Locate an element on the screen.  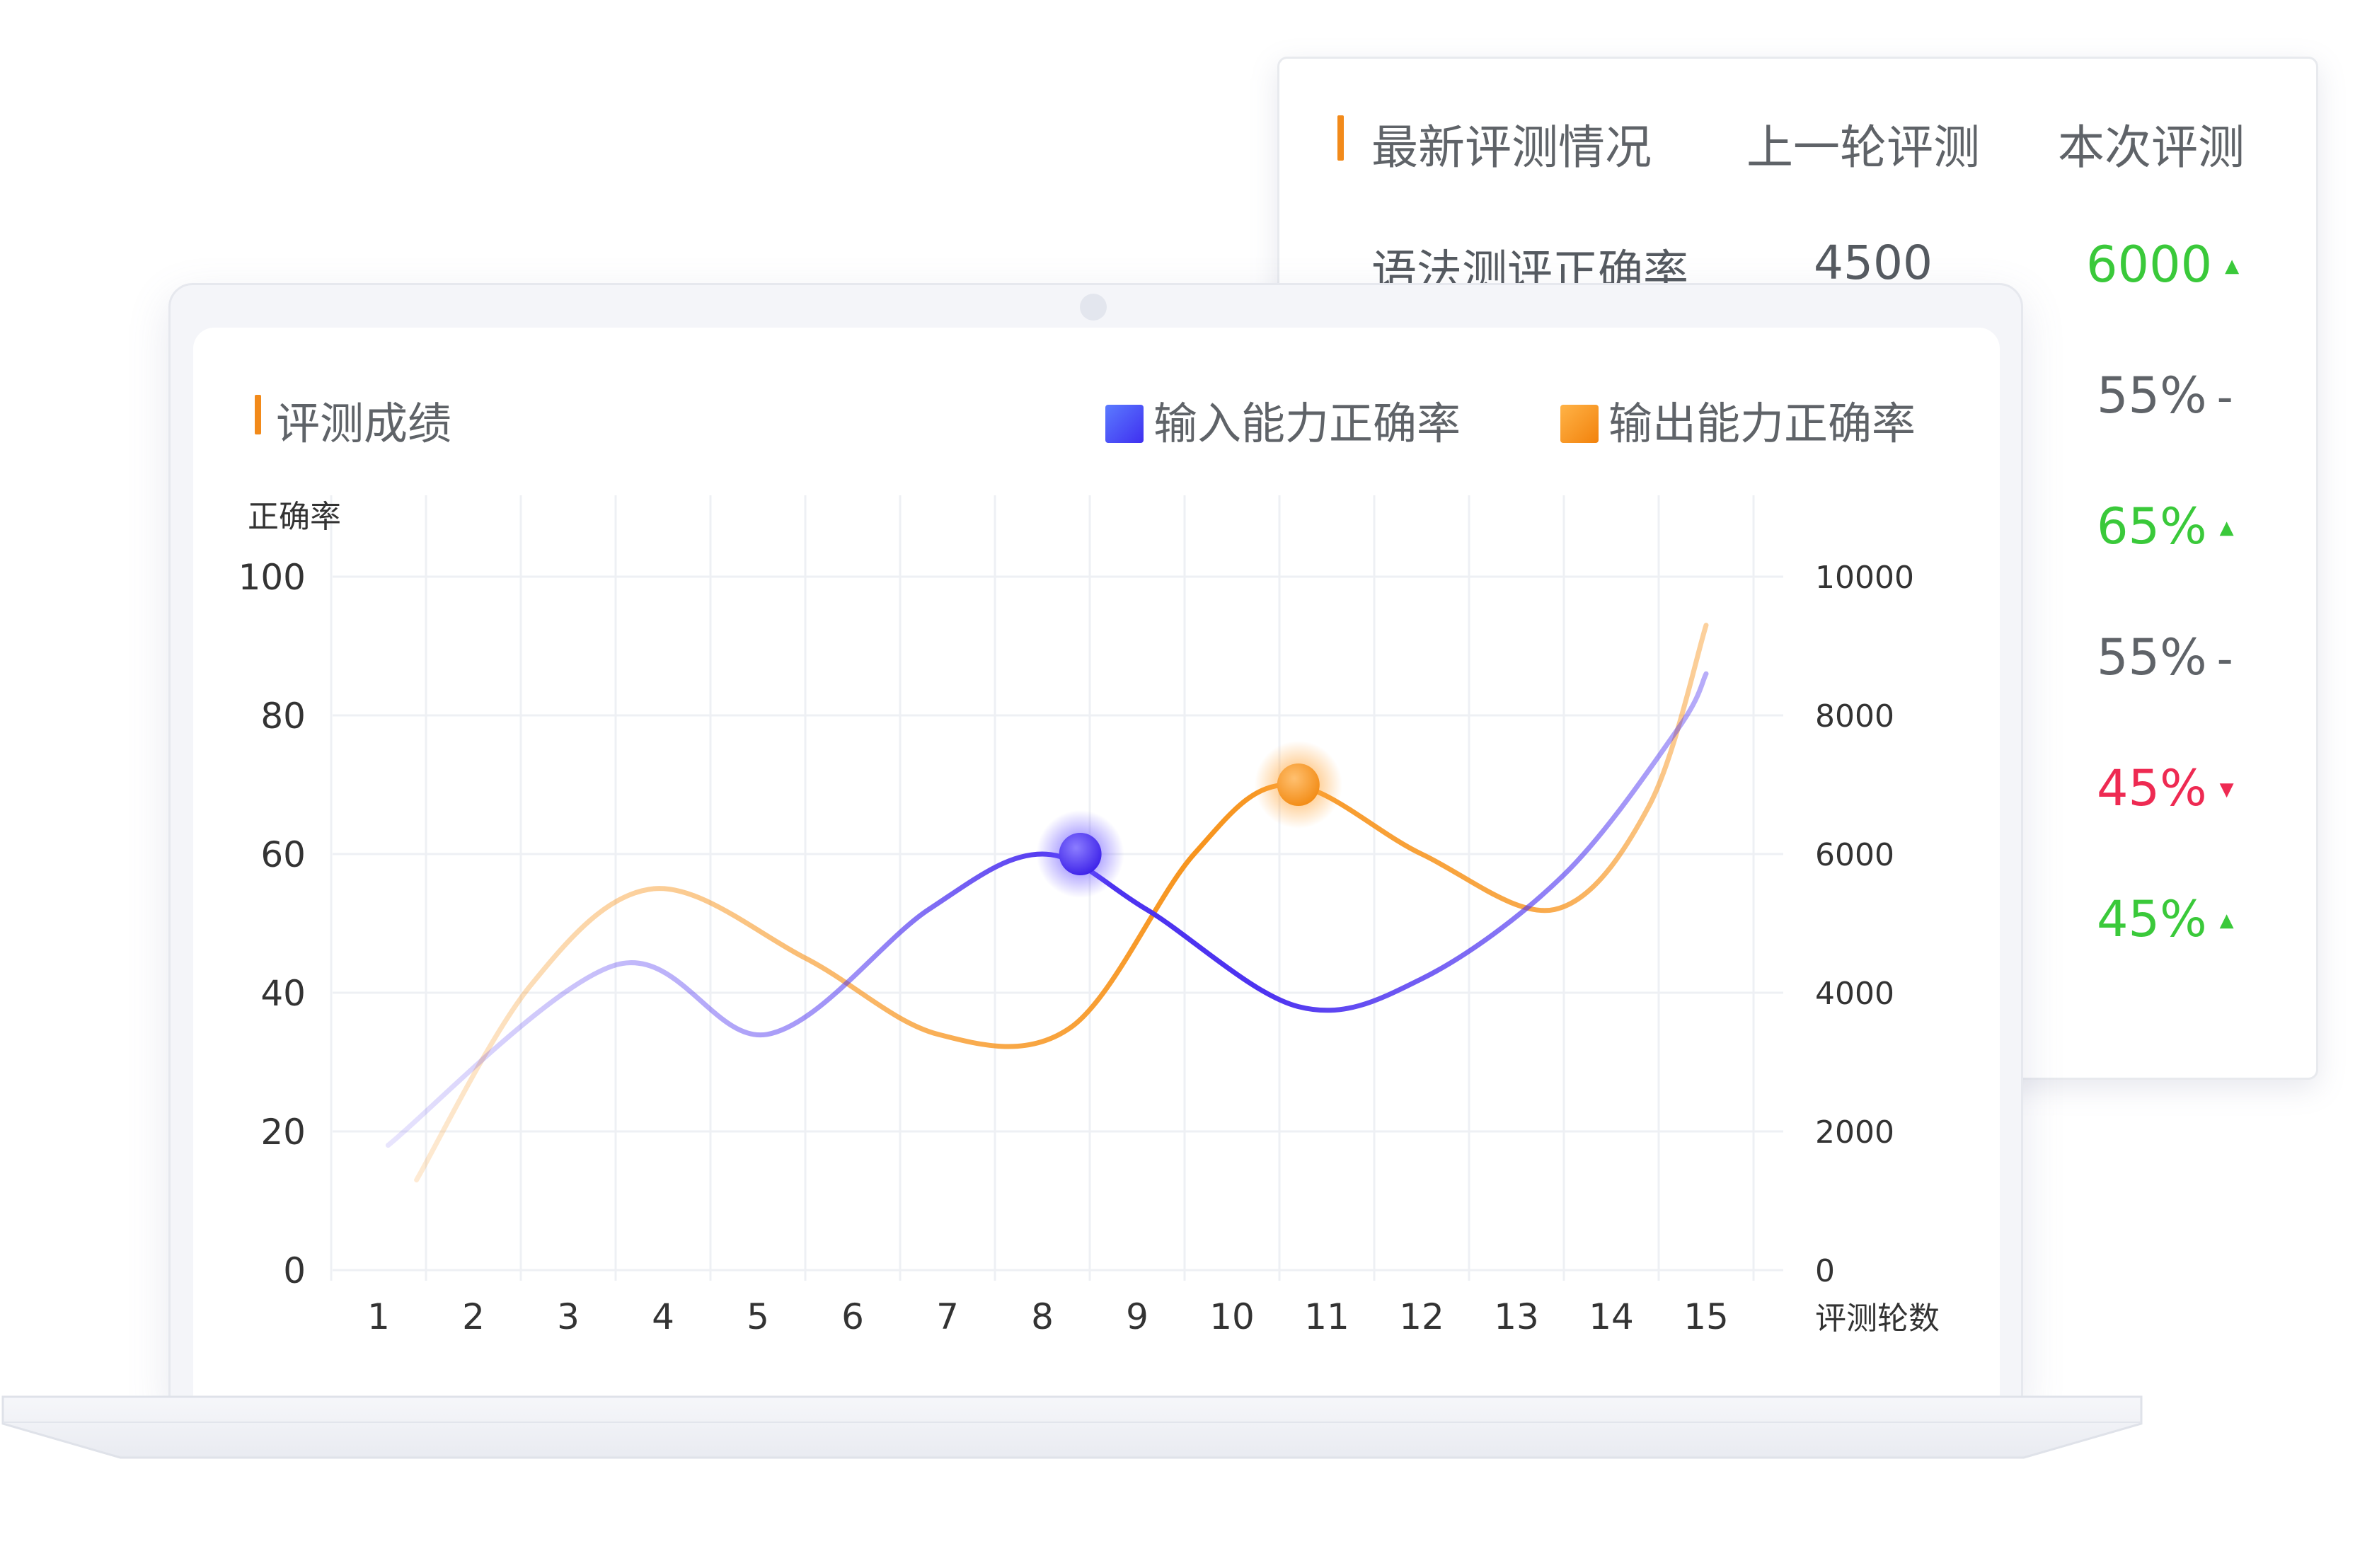
y2-tick-label: 10000 is located at coordinates (1864, 578).